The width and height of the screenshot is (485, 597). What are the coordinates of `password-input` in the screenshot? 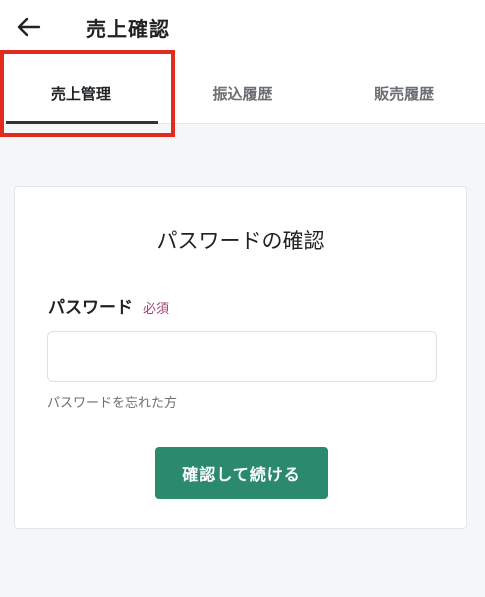 It's located at (242, 356).